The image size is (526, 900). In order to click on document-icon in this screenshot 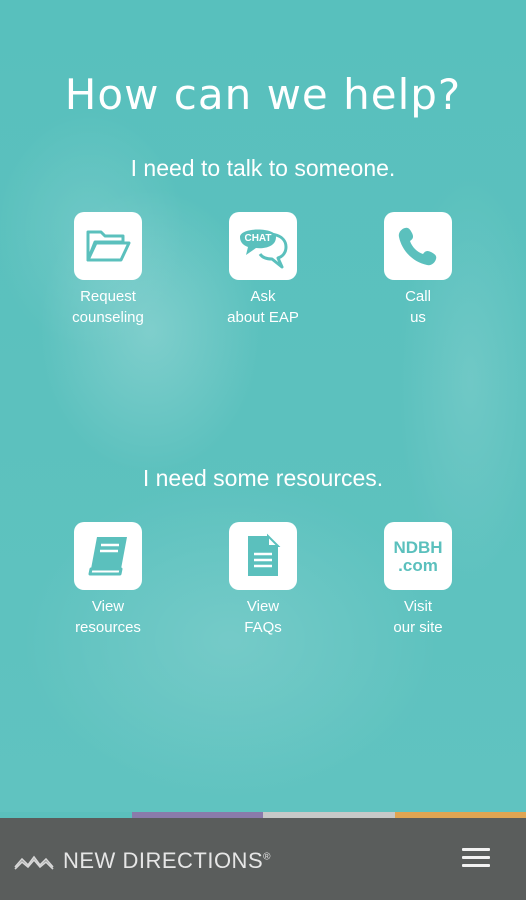, I will do `click(263, 556)`.